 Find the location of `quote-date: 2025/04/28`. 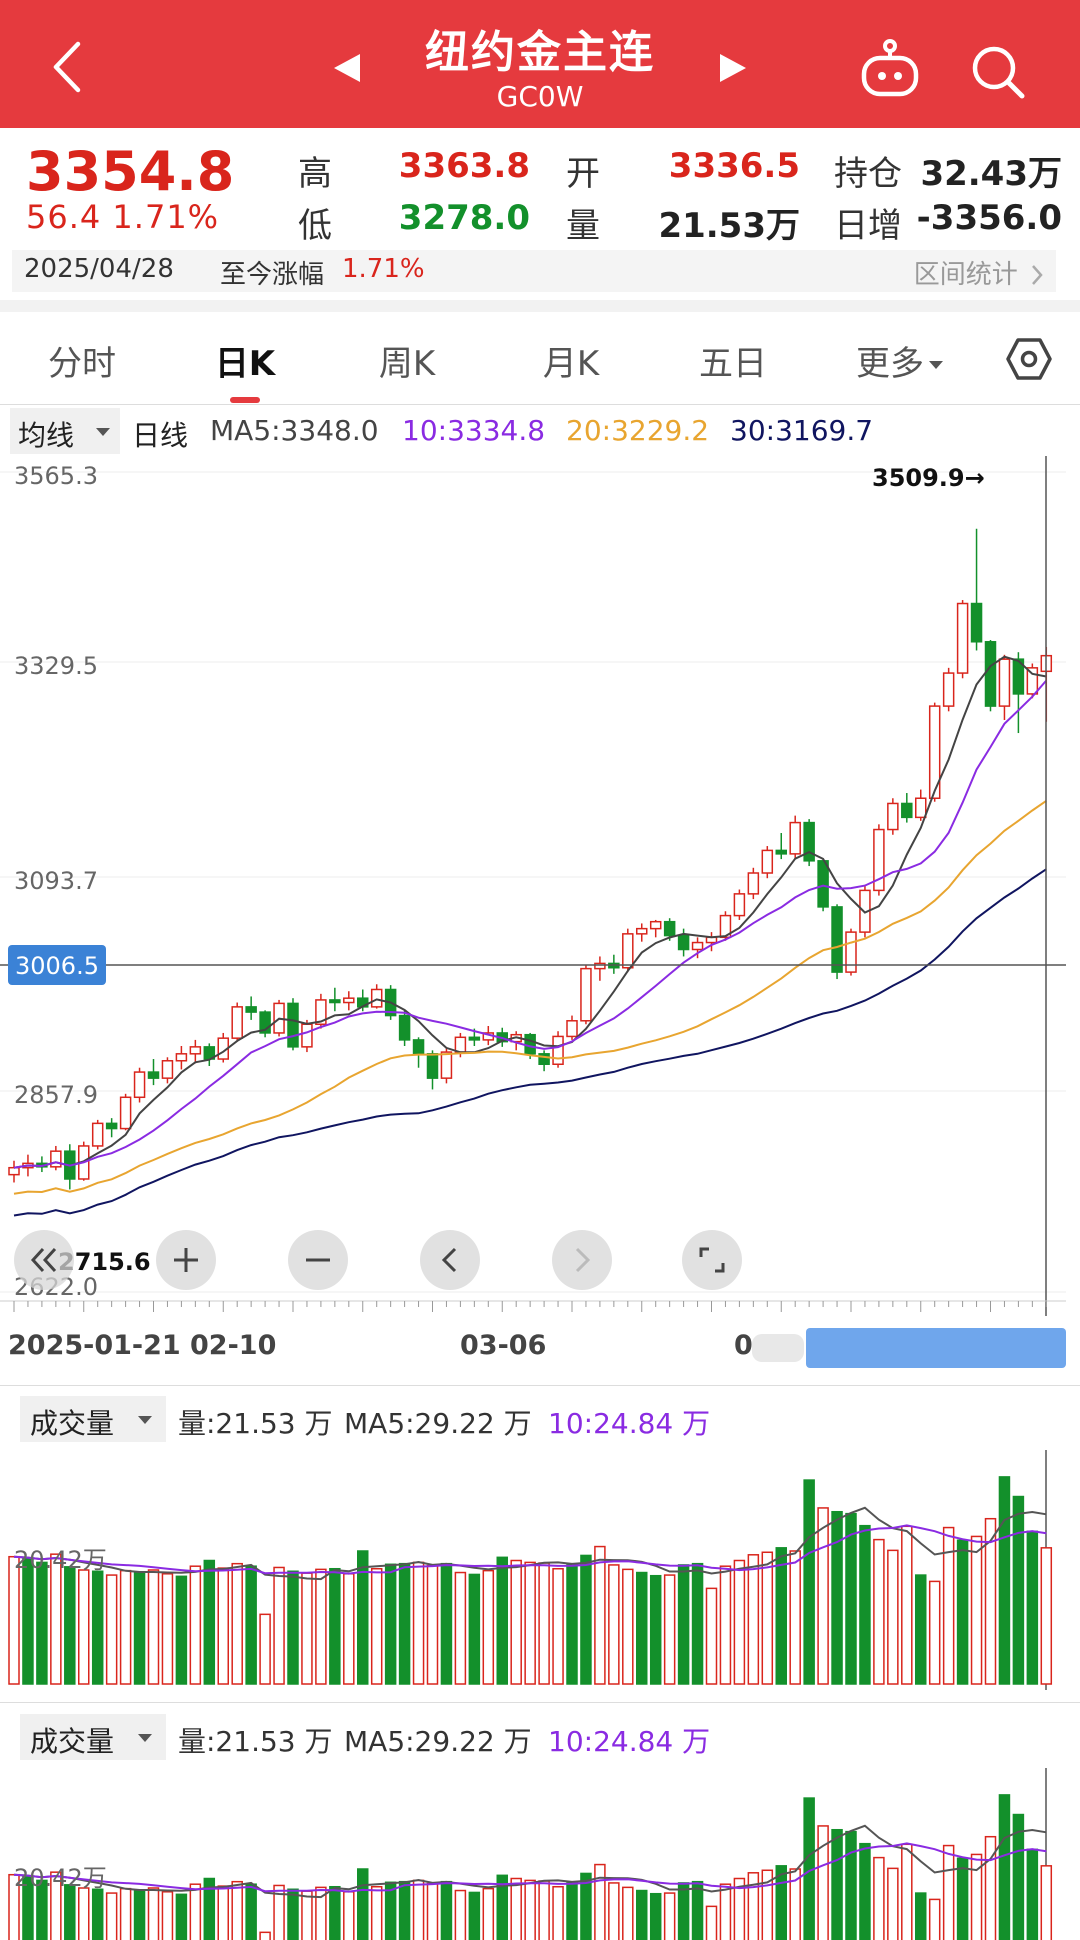

quote-date: 2025/04/28 is located at coordinates (99, 269).